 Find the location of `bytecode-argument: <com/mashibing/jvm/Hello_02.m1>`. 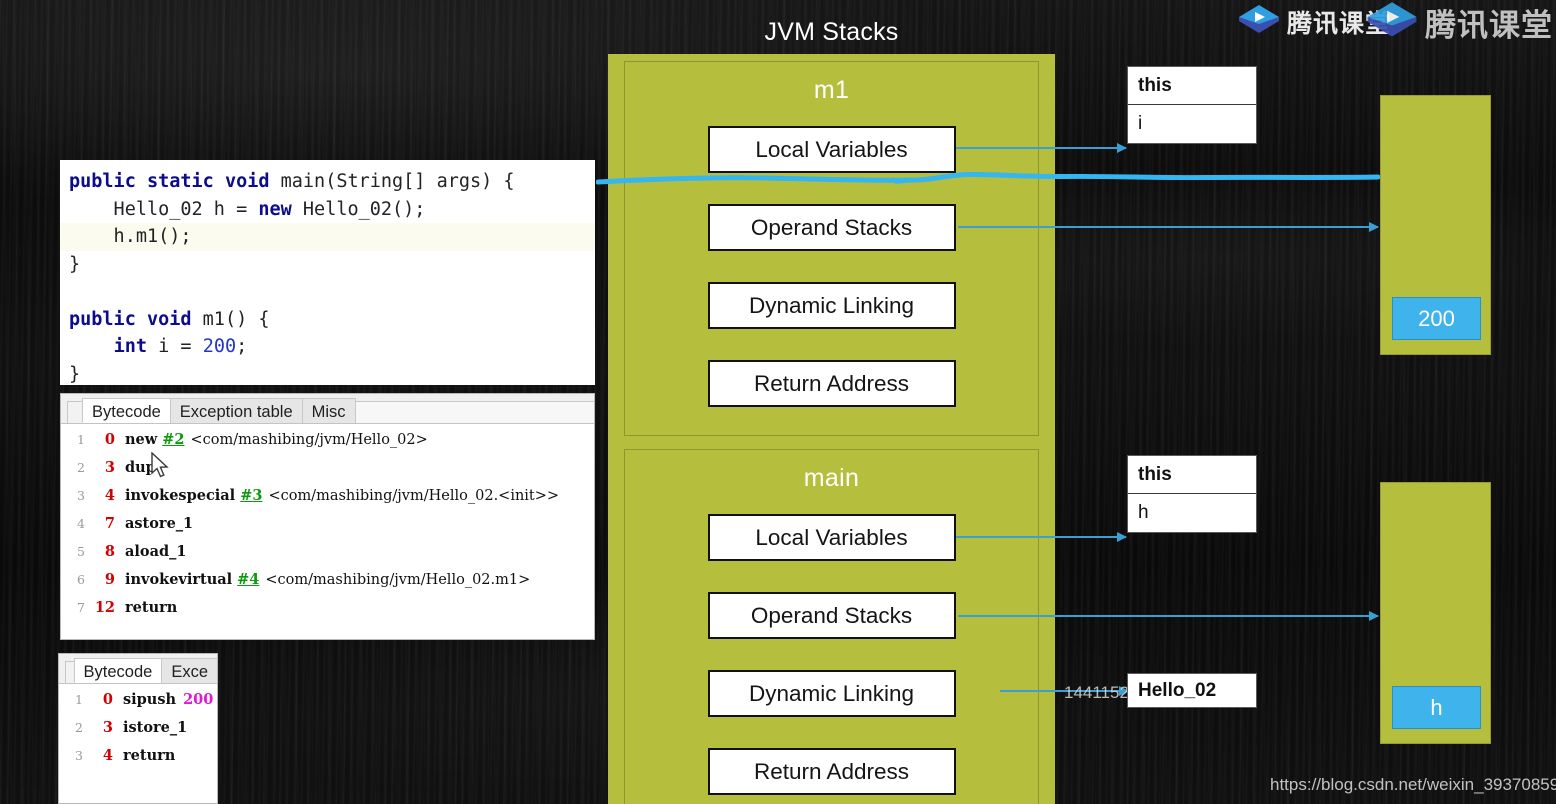

bytecode-argument: <com/mashibing/jvm/Hello_02.m1> is located at coordinates (398, 580).